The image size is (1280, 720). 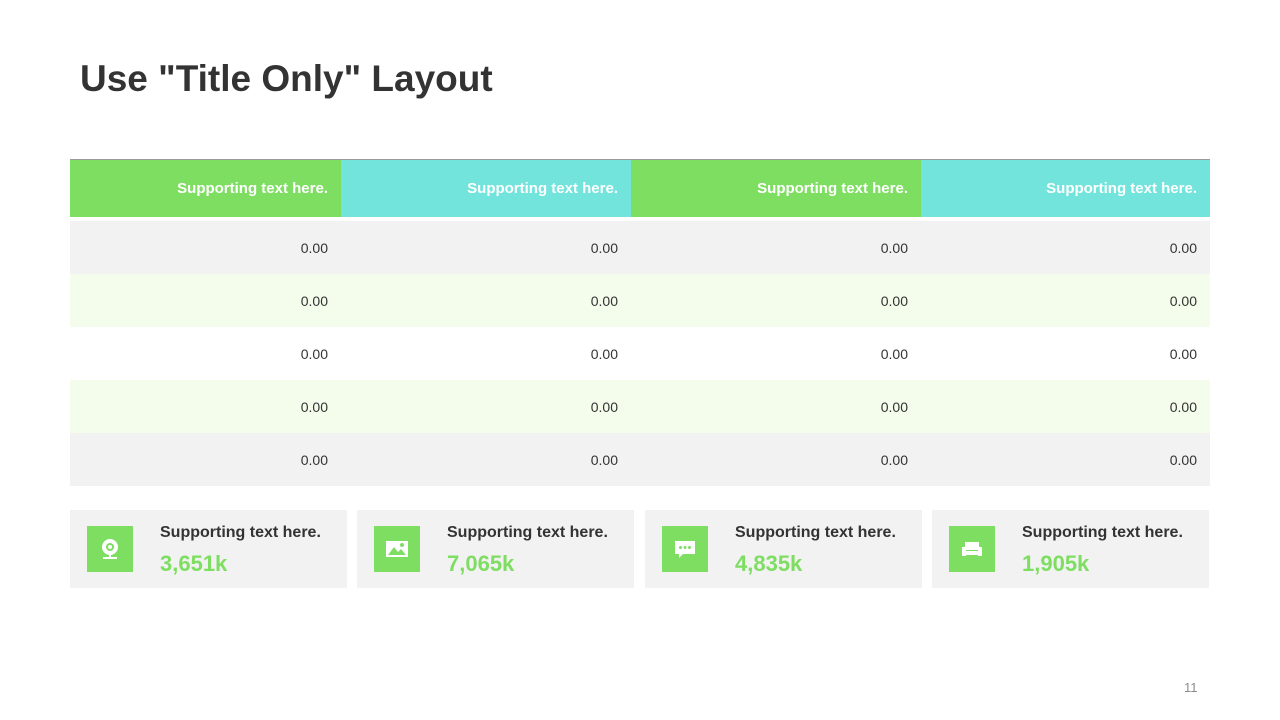 What do you see at coordinates (1056, 563) in the screenshot?
I see `stat-value: 1,905k` at bounding box center [1056, 563].